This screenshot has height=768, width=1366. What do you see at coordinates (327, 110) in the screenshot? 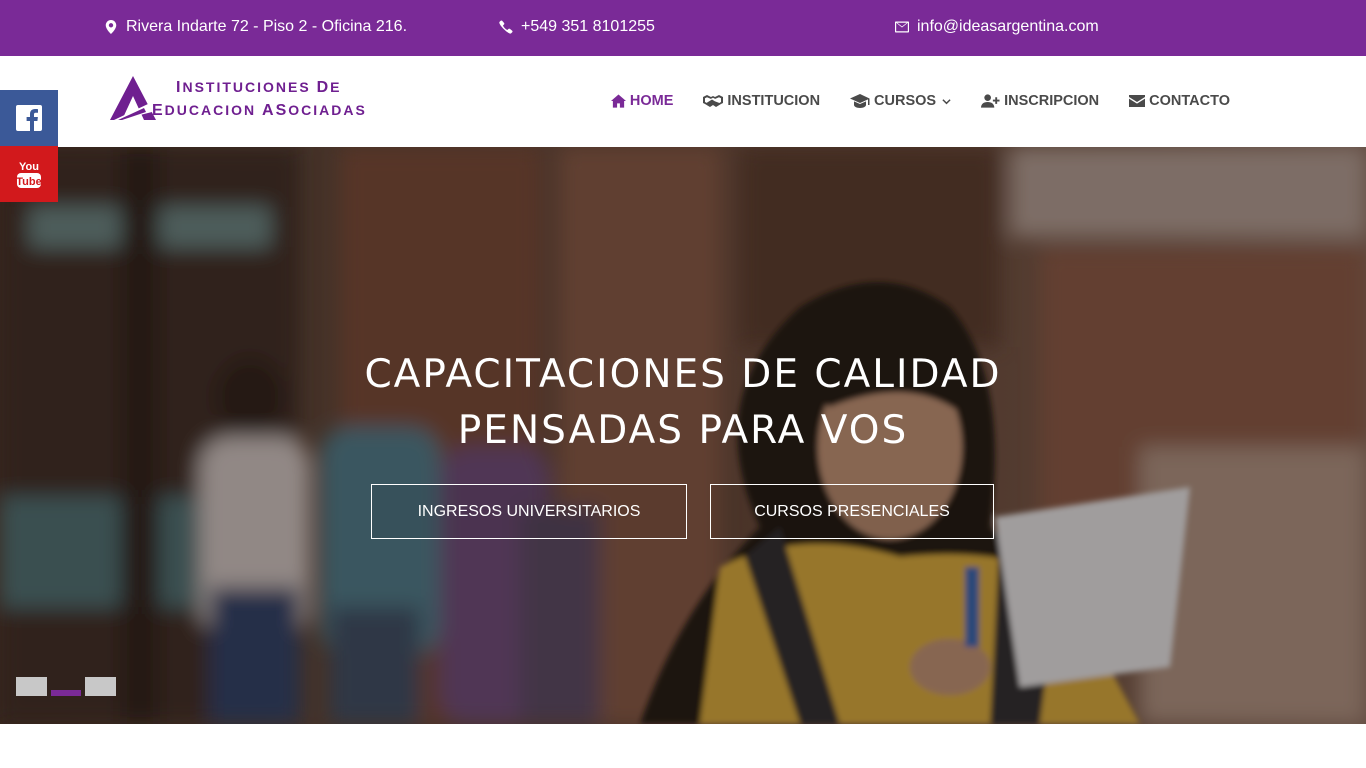
I see `logo-word: OCIADAS` at bounding box center [327, 110].